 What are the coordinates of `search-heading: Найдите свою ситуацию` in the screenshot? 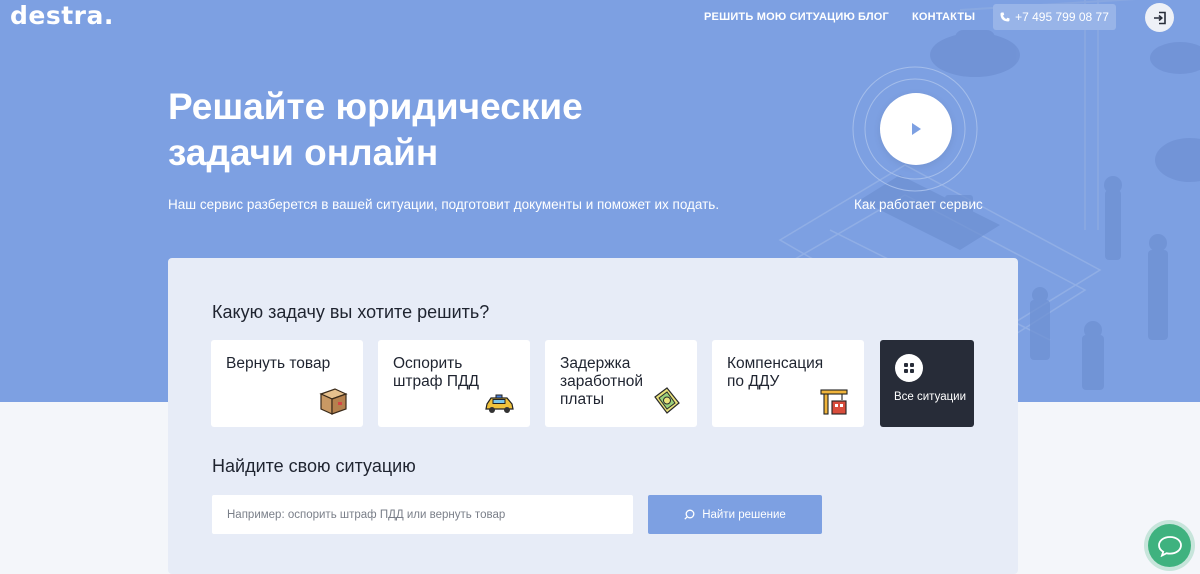 It's located at (314, 466).